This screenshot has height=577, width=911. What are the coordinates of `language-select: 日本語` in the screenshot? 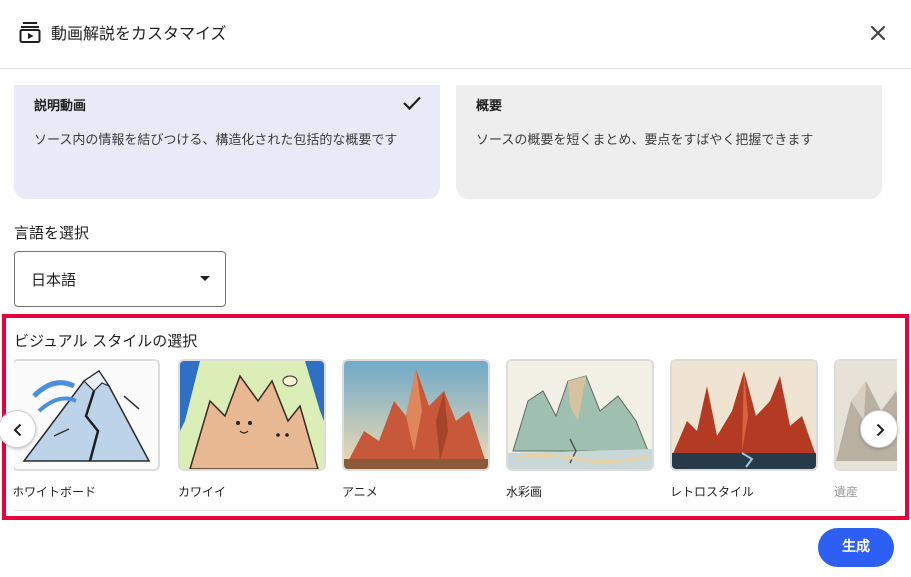 It's located at (120, 279).